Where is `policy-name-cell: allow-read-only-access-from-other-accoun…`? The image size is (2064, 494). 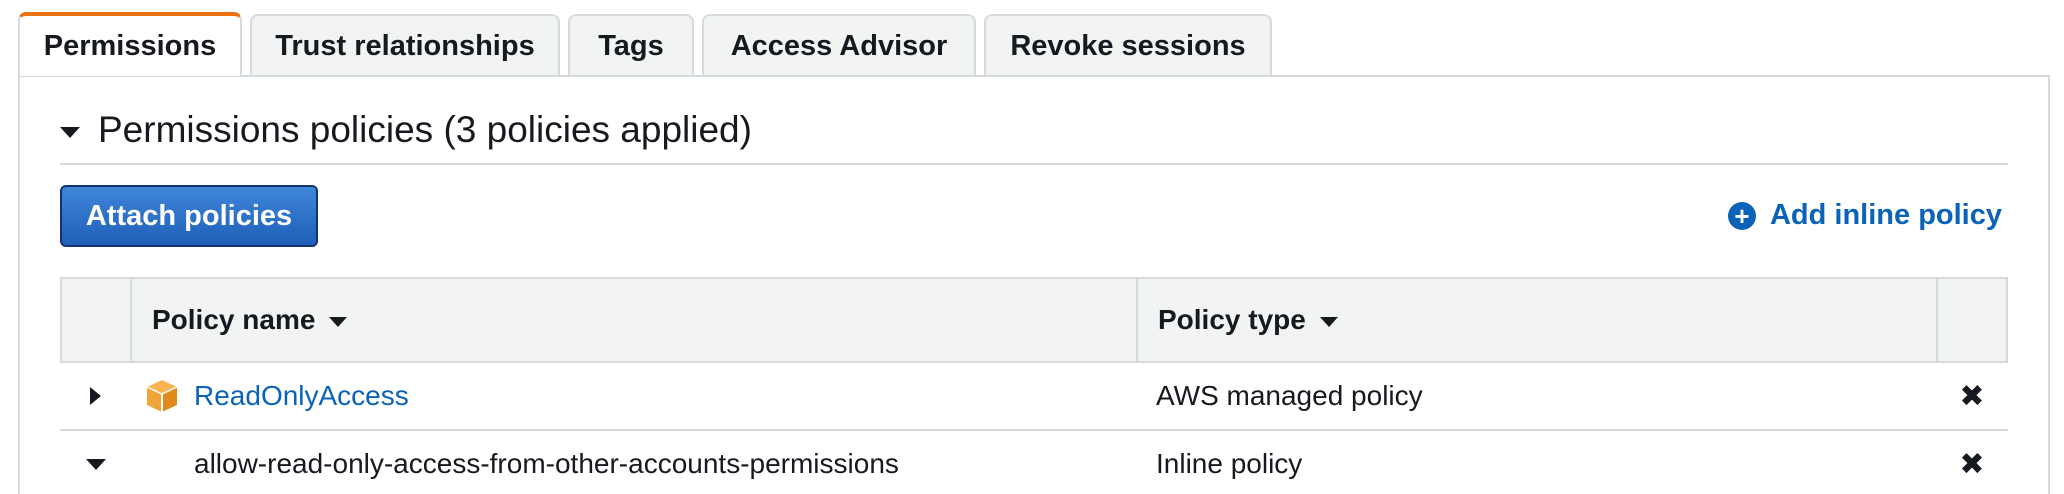
policy-name-cell: allow-read-only-access-from-other-accoun… is located at coordinates (633, 462).